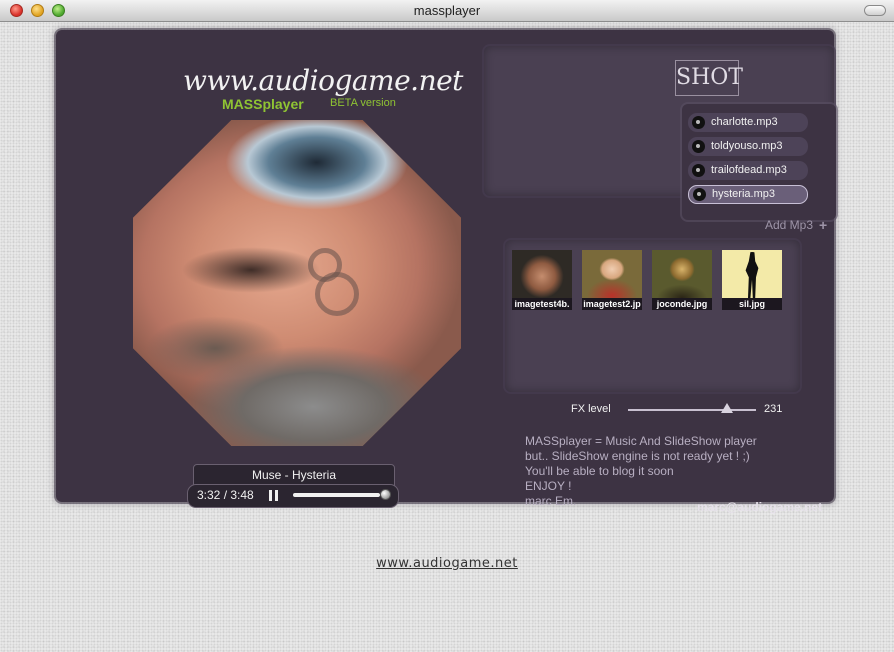 Image resolution: width=894 pixels, height=652 pixels. Describe the element at coordinates (744, 122) in the screenshot. I see `playlist-item-label: charlotte.mp3` at that location.